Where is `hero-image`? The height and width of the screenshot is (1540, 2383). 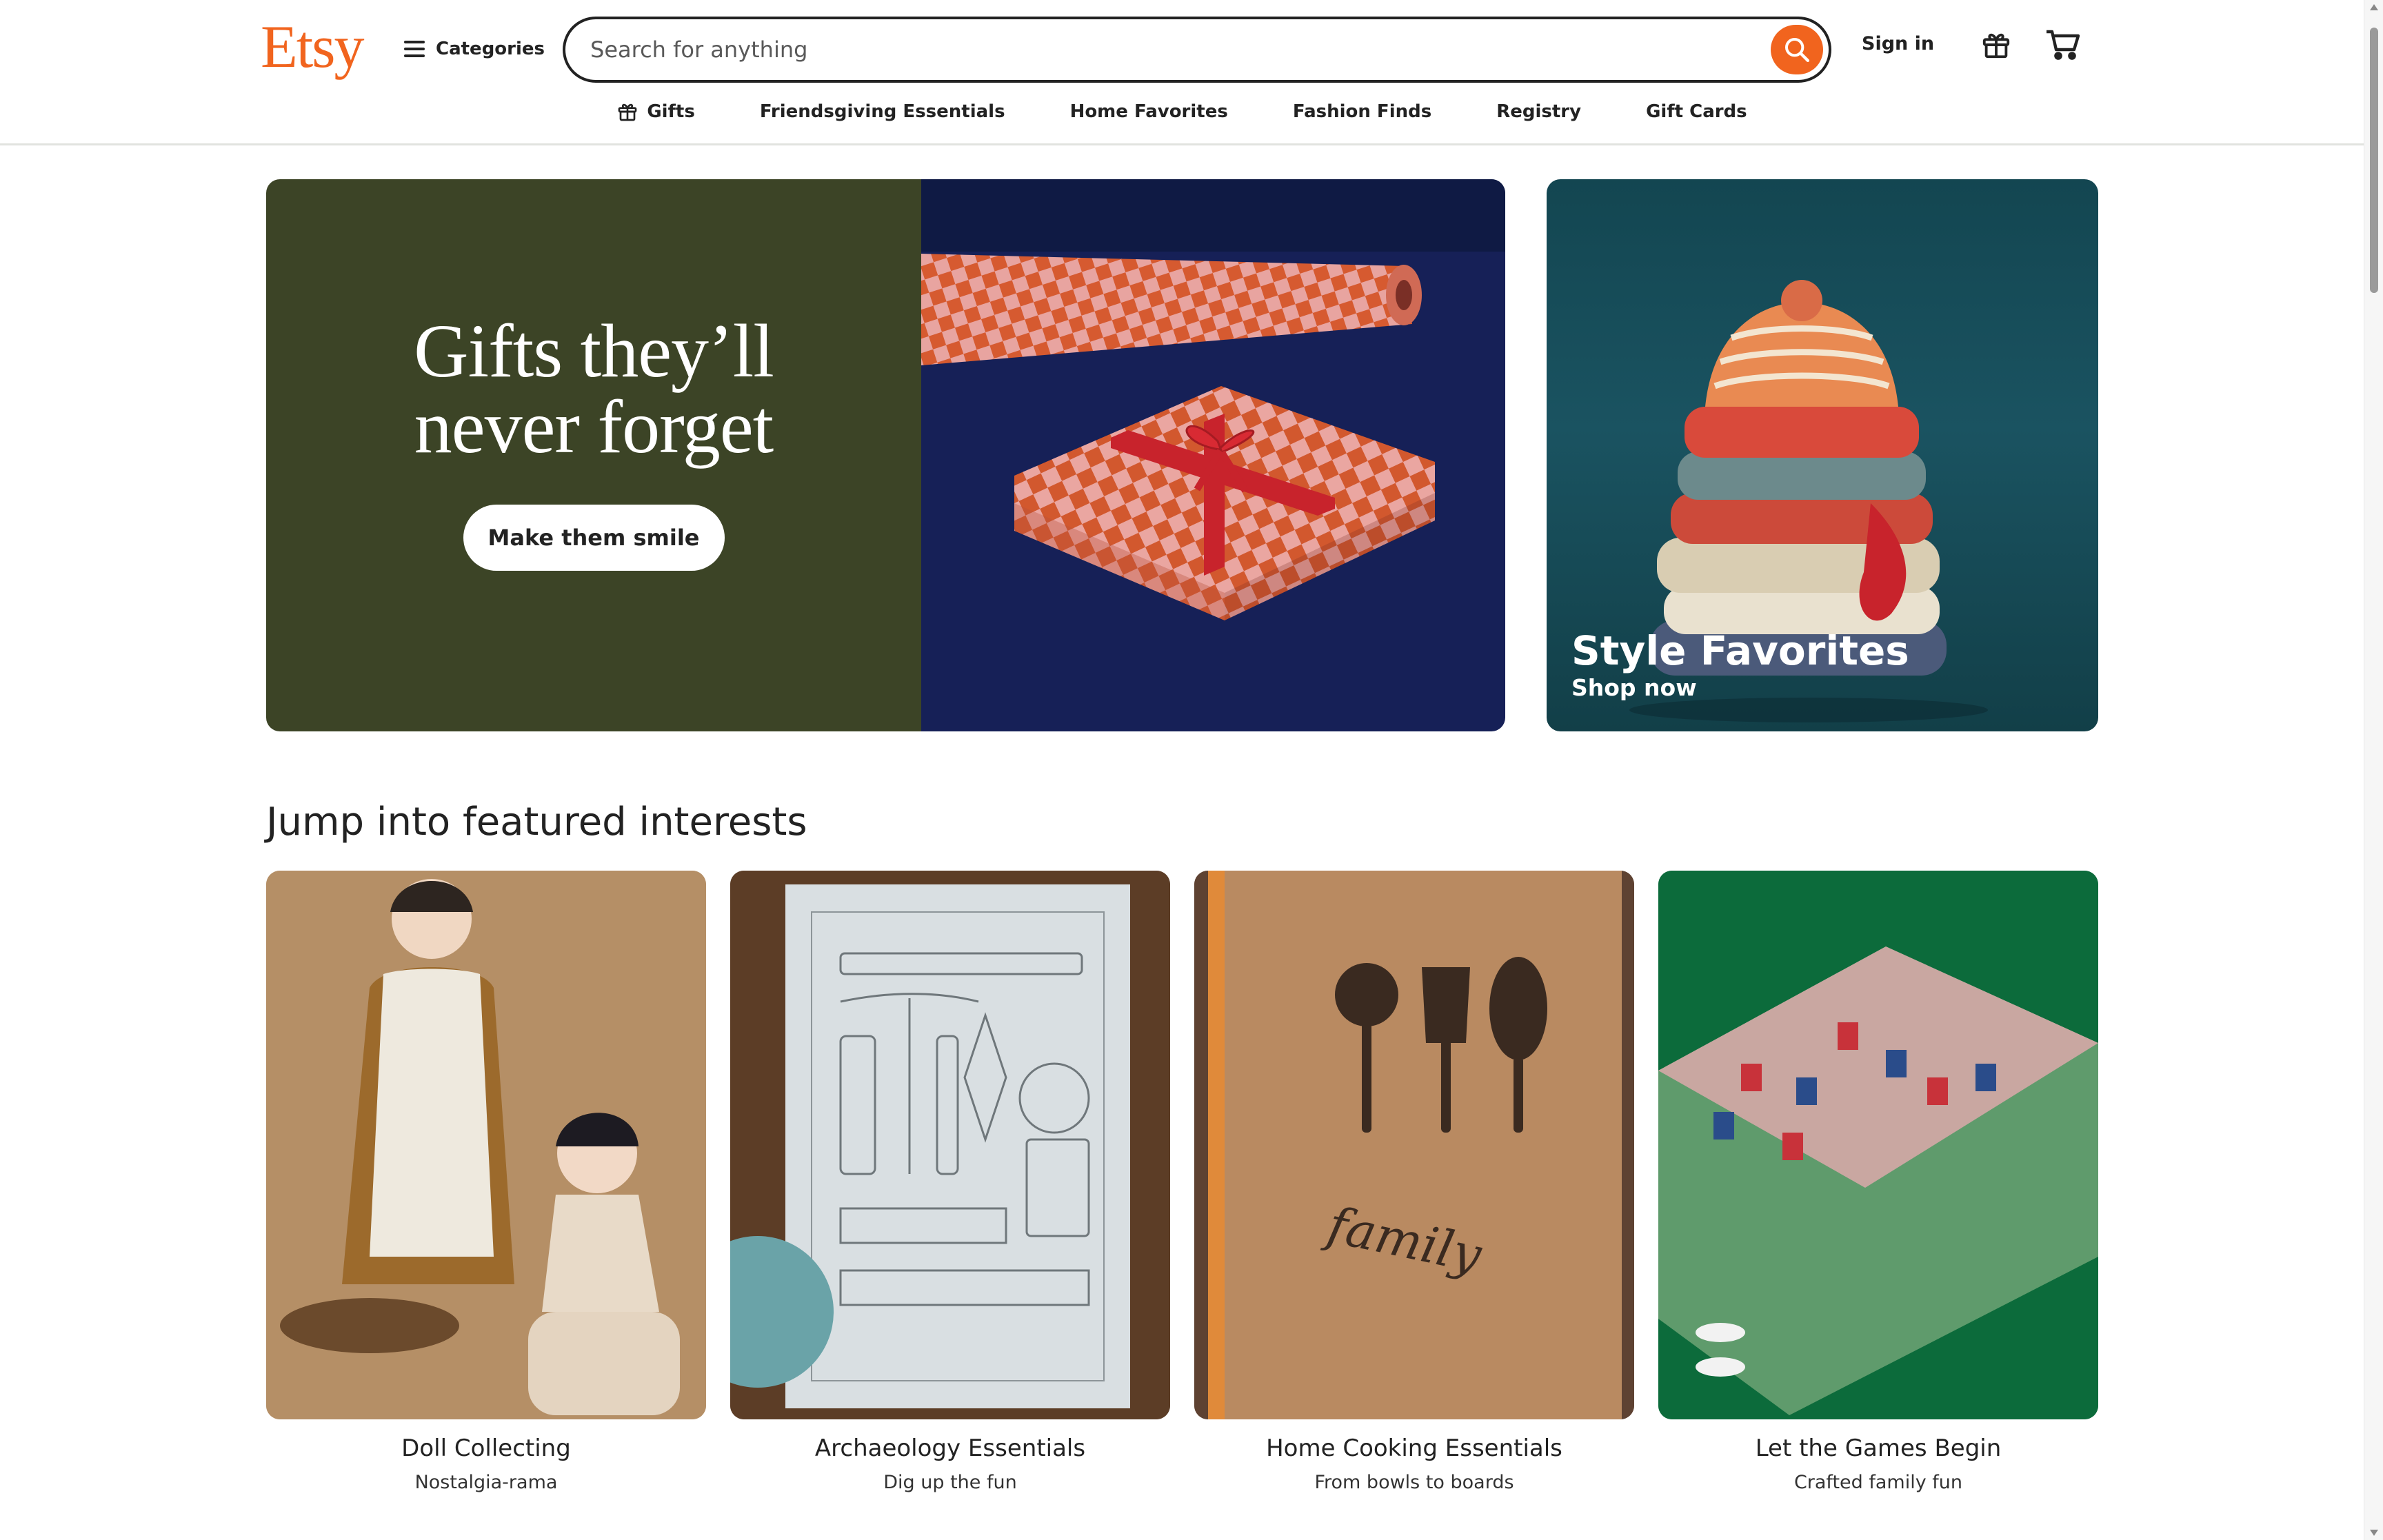 hero-image is located at coordinates (1213, 455).